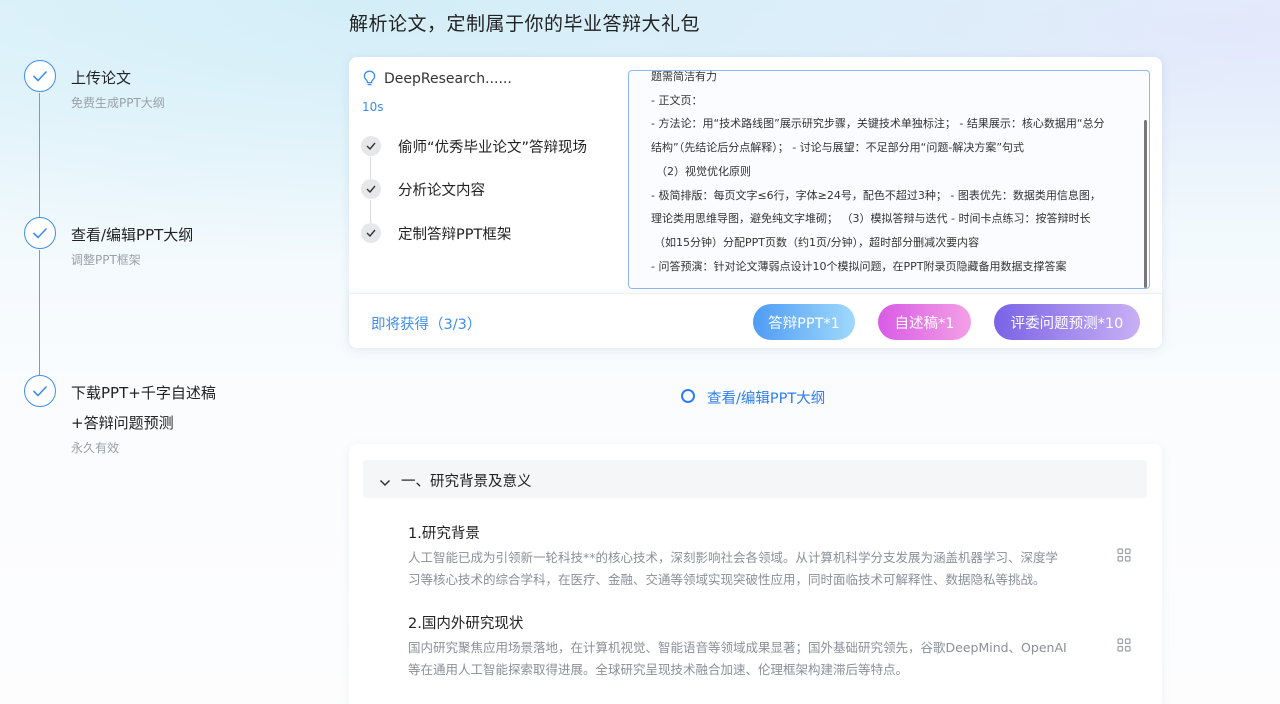  What do you see at coordinates (441, 191) in the screenshot?
I see `task-label: 分析论文内容` at bounding box center [441, 191].